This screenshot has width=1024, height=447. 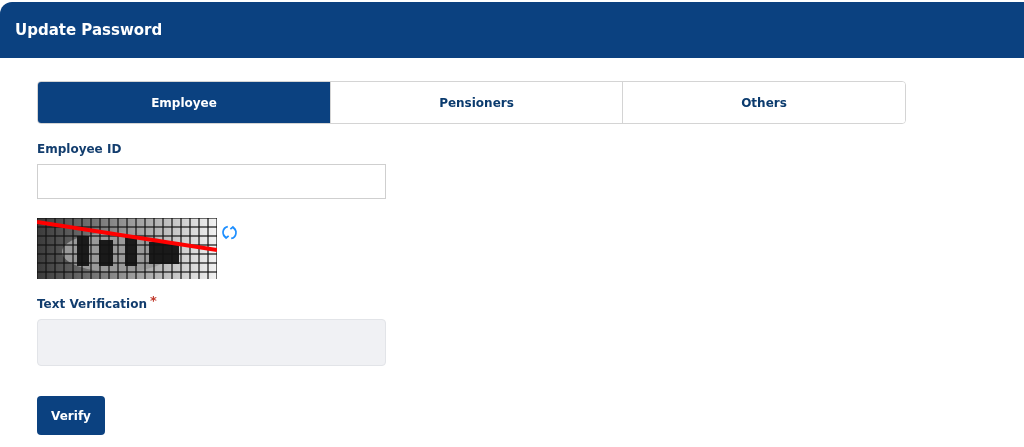 What do you see at coordinates (229, 232) in the screenshot?
I see `refresh-icon` at bounding box center [229, 232].